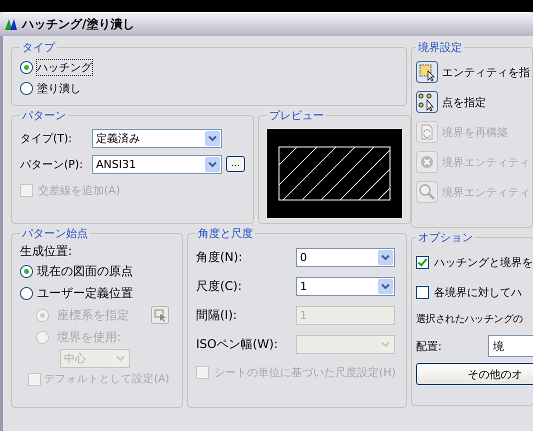 Image resolution: width=533 pixels, height=431 pixels. What do you see at coordinates (445, 237) in the screenshot?
I see `group-title: オプション` at bounding box center [445, 237].